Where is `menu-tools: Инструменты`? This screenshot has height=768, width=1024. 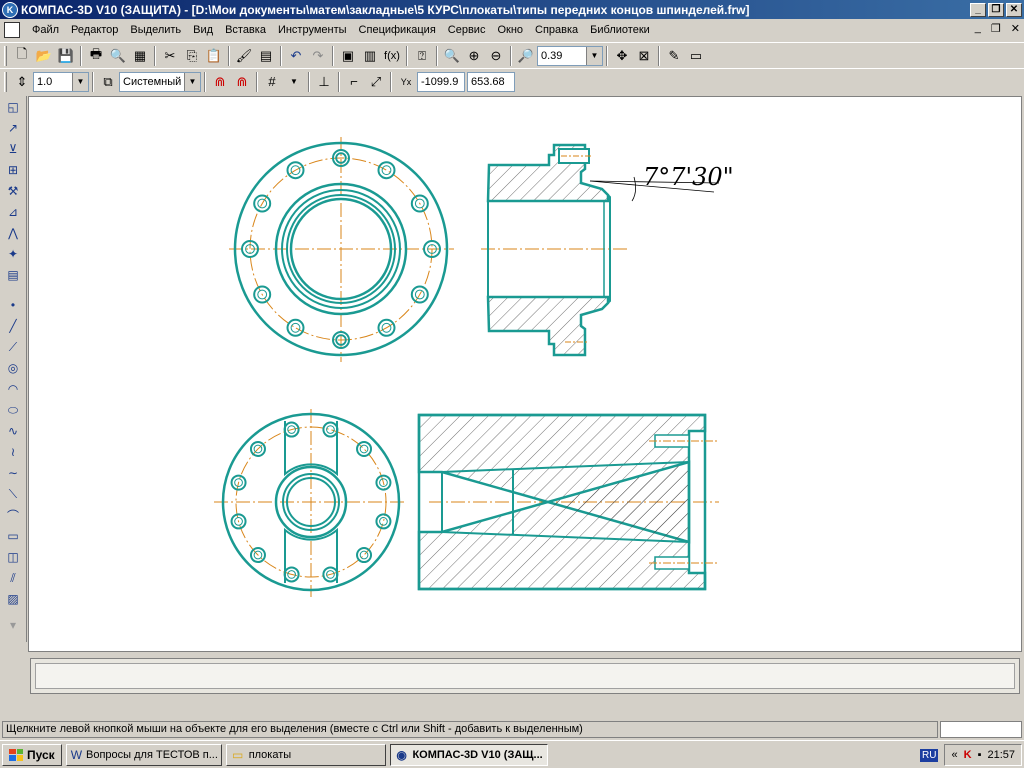 menu-tools: Инструменты is located at coordinates (312, 30).